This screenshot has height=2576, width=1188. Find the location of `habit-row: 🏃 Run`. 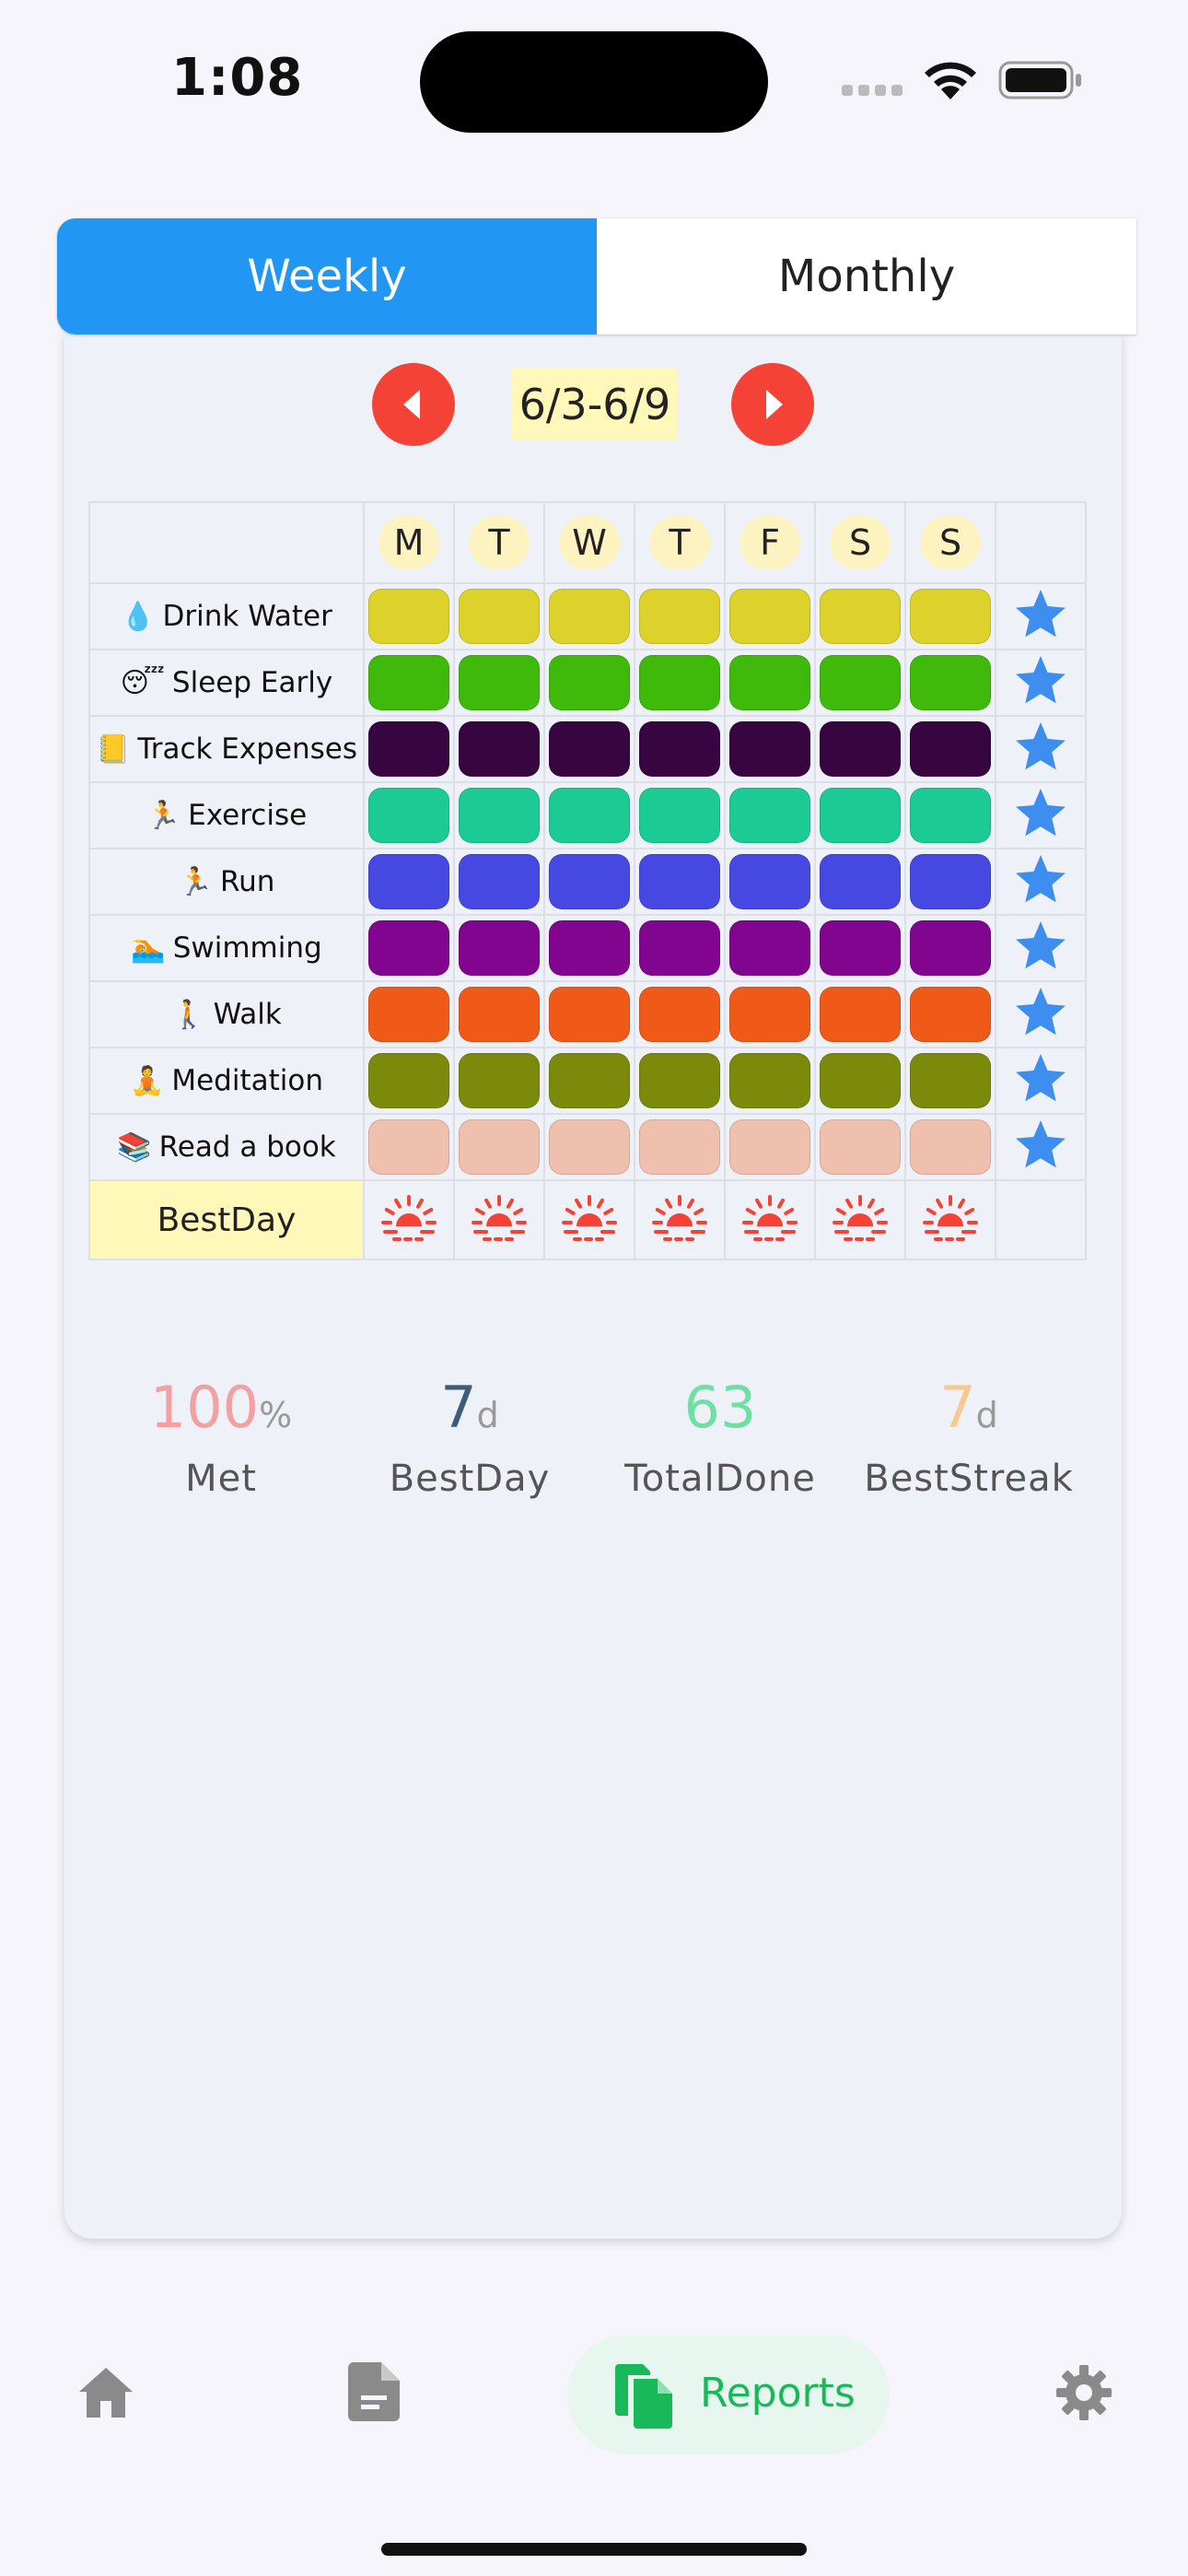

habit-row: 🏃 Run is located at coordinates (587, 882).